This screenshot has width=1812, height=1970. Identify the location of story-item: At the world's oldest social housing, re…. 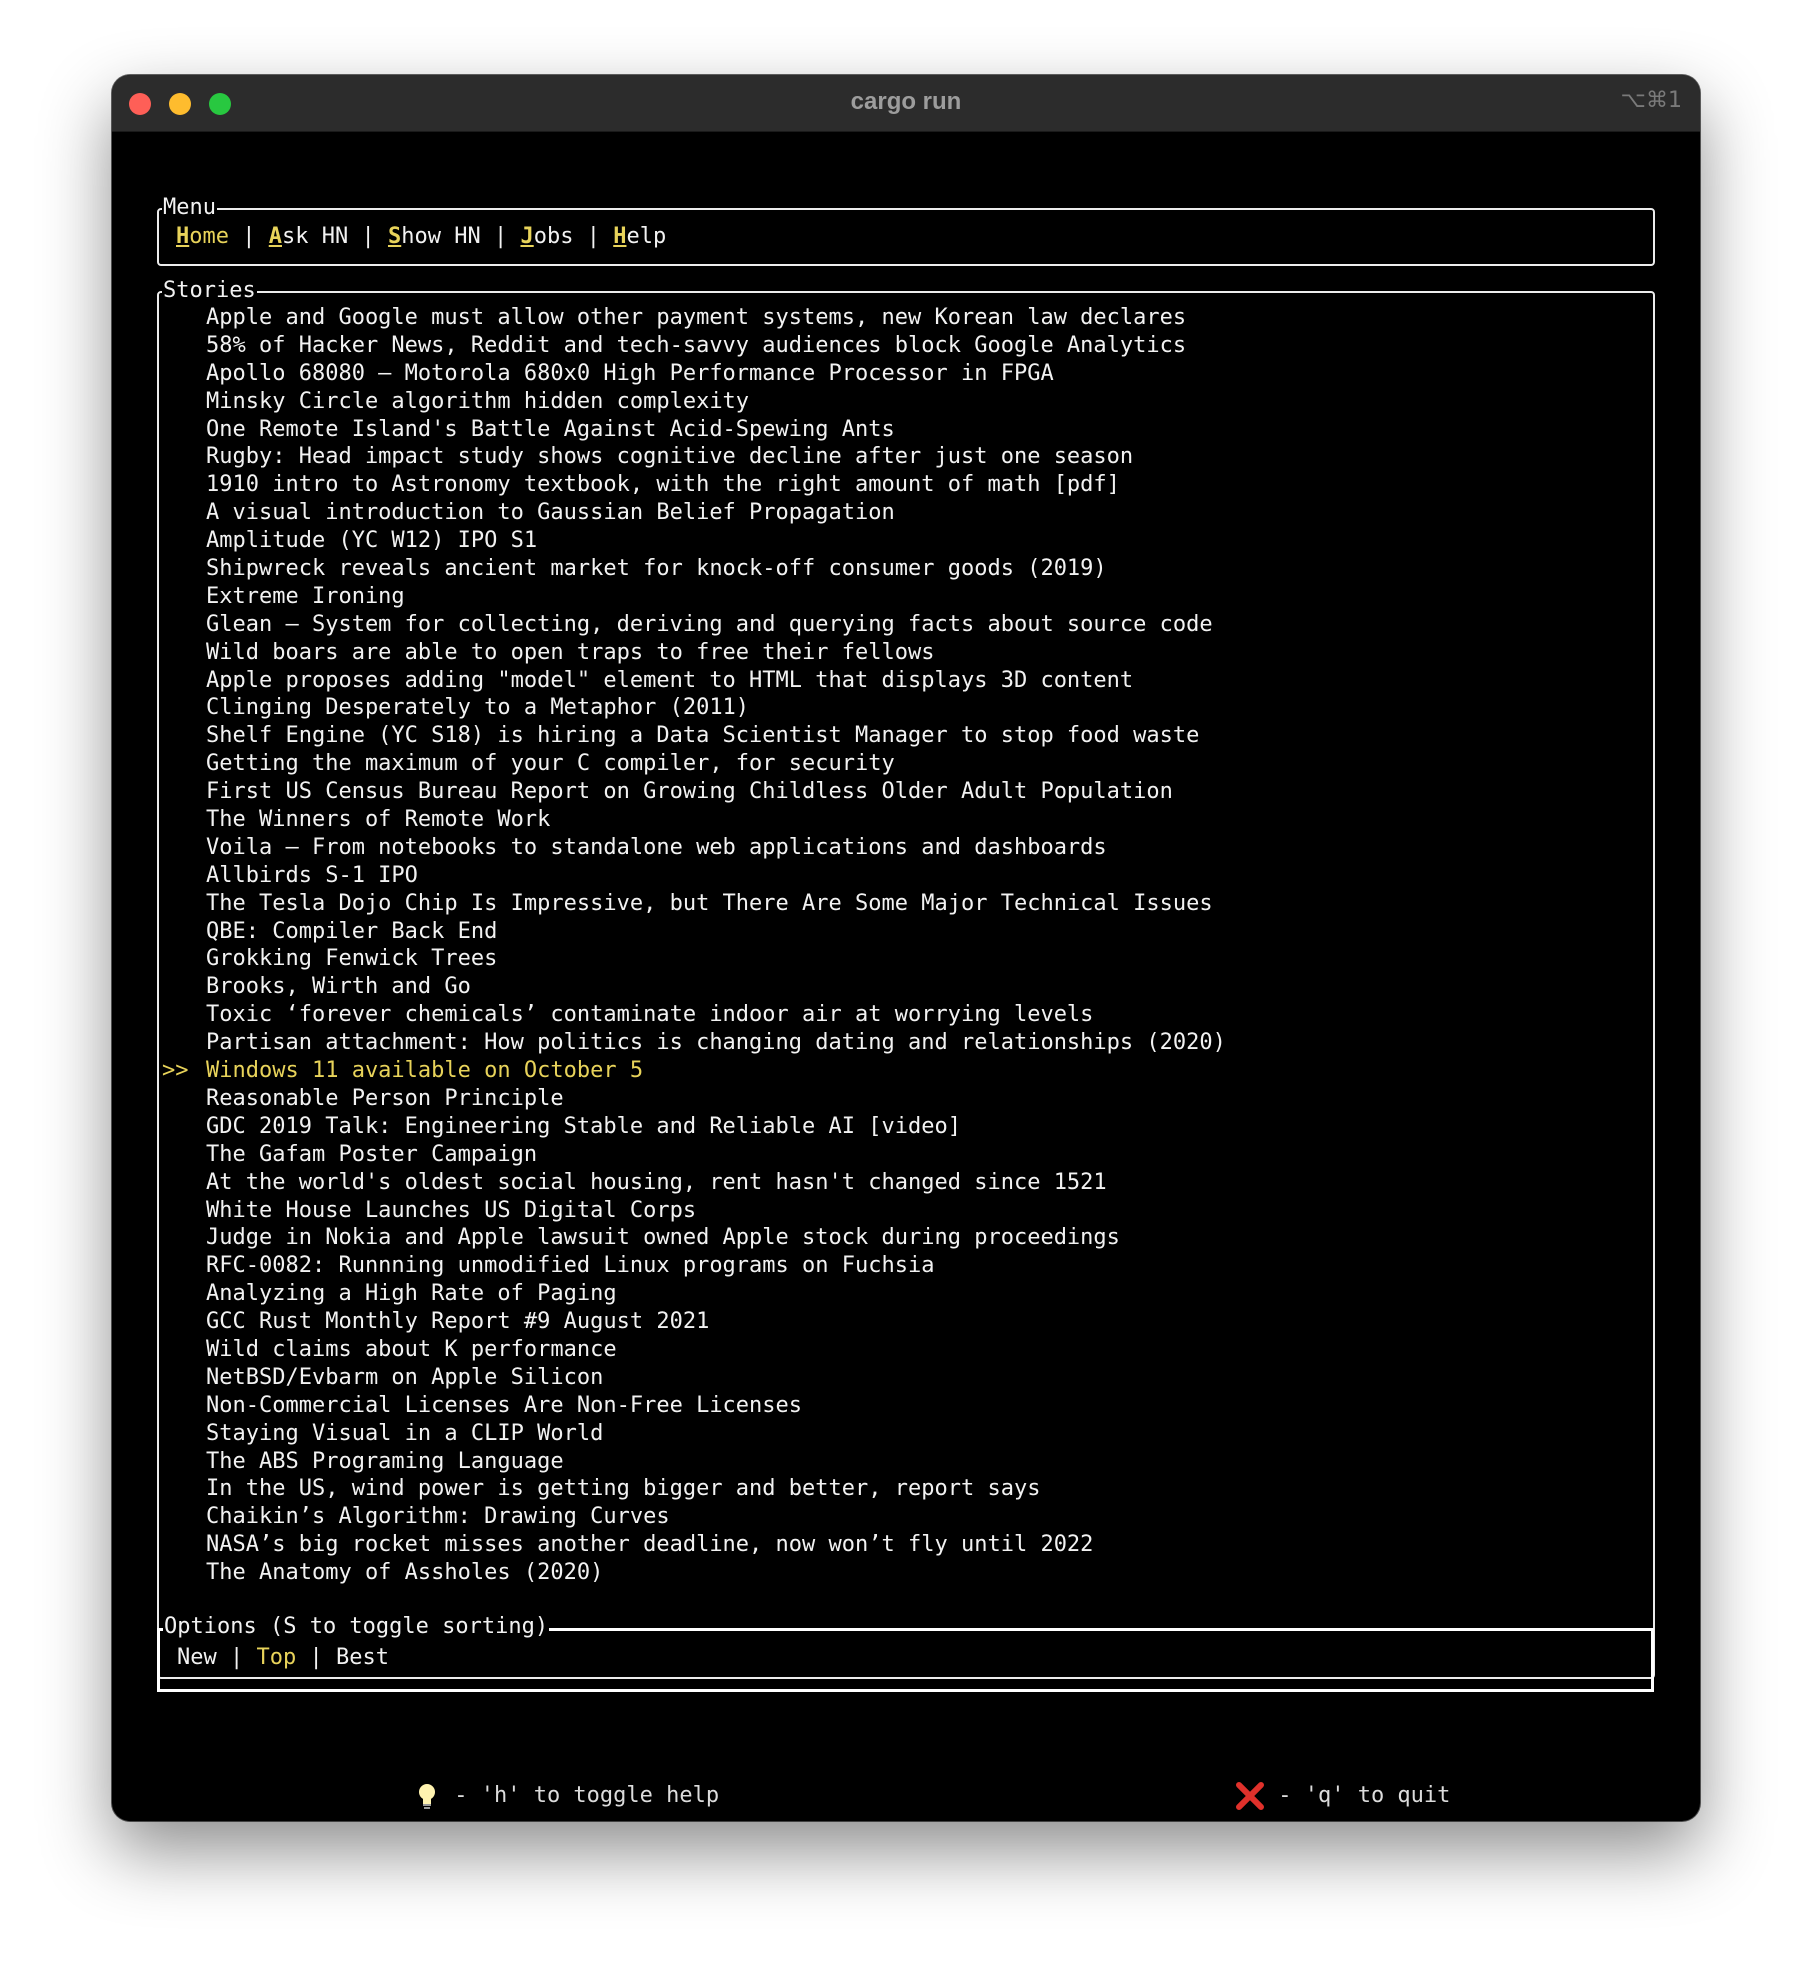
(694, 1183).